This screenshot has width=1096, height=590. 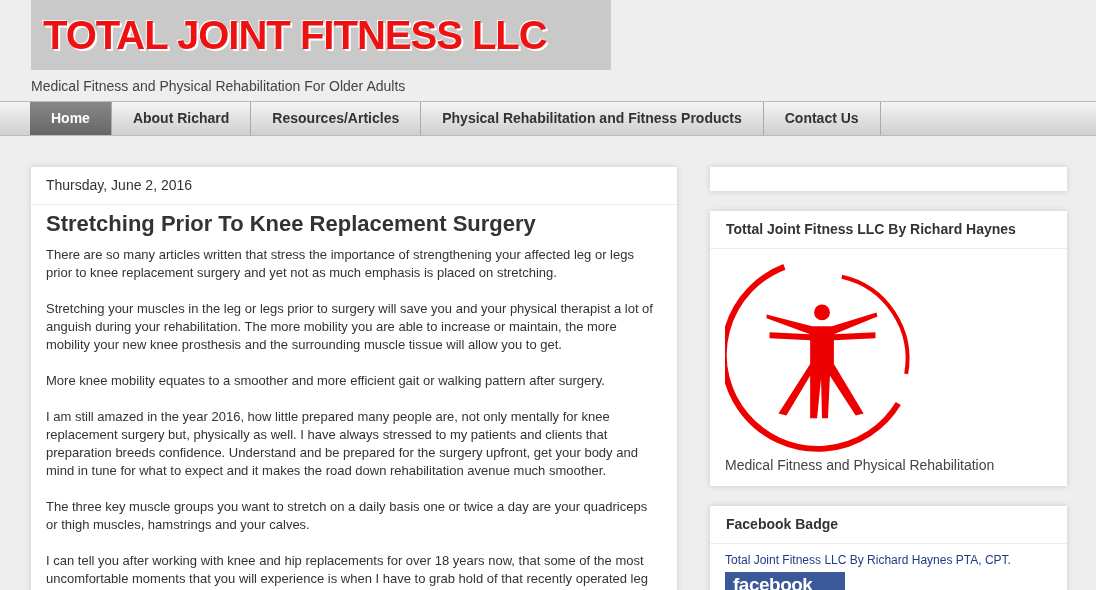 I want to click on post-paragraph: More knee mobility equates to a smoother and more efficient gait or walking pattern after surgery., so click(x=326, y=381).